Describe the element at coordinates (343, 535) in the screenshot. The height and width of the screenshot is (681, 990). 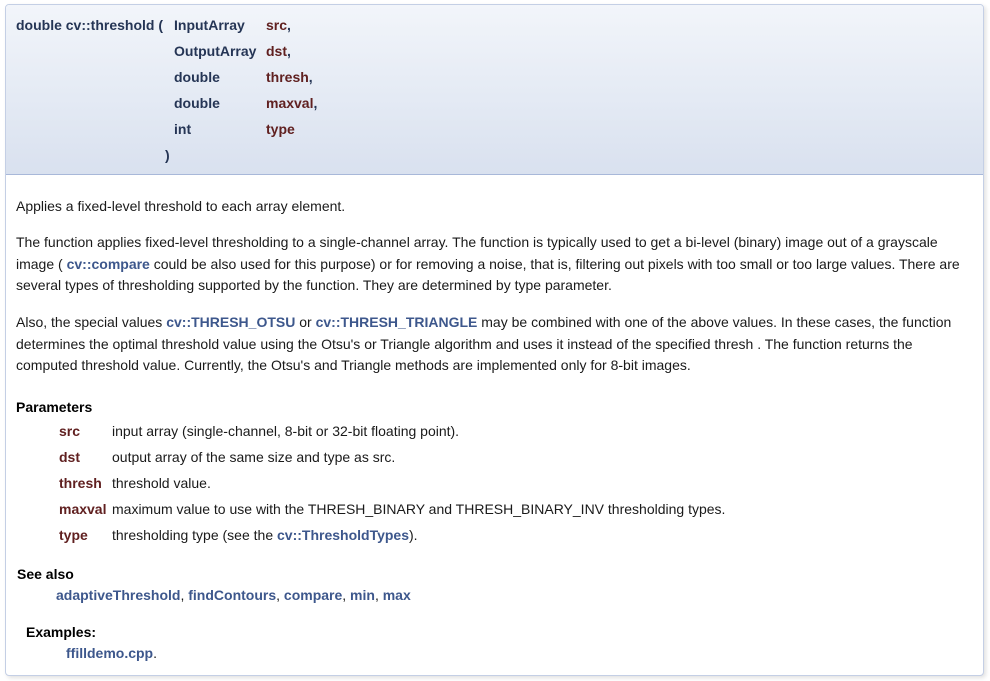
I see `threshold-types-link: cv::ThresholdTypes` at that location.